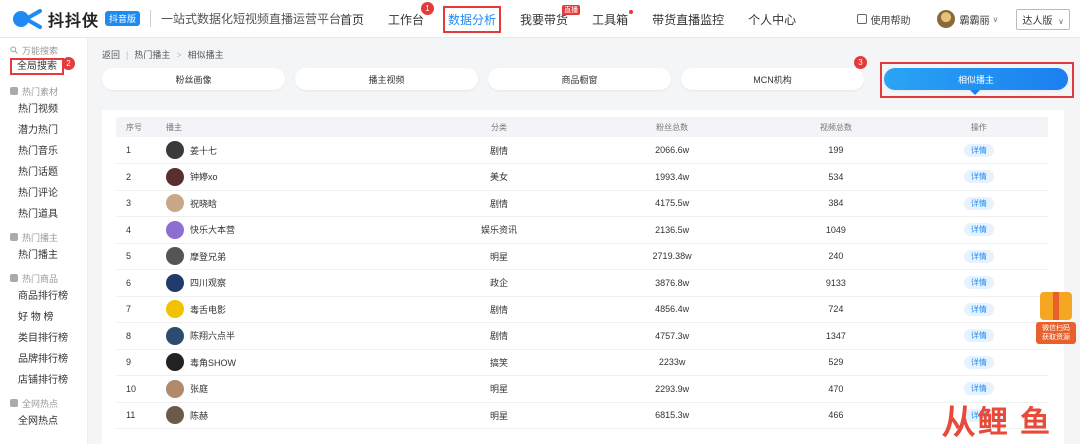 The width and height of the screenshot is (1080, 444). I want to click on cell-category: 明星, so click(499, 389).